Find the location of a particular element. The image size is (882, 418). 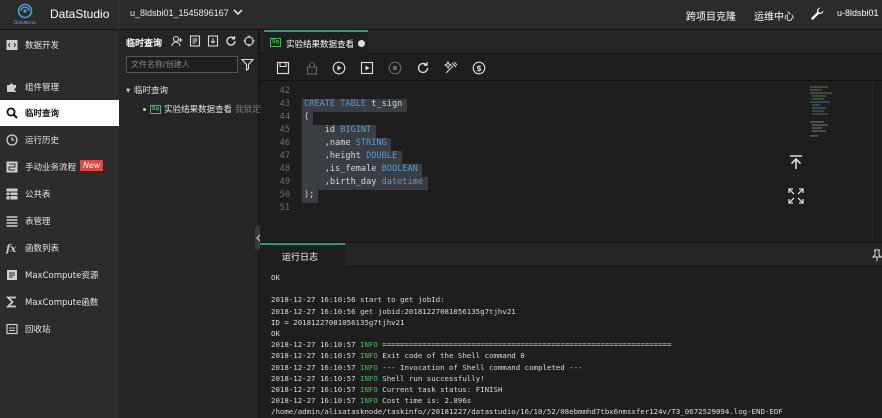

stop-icon is located at coordinates (395, 68).